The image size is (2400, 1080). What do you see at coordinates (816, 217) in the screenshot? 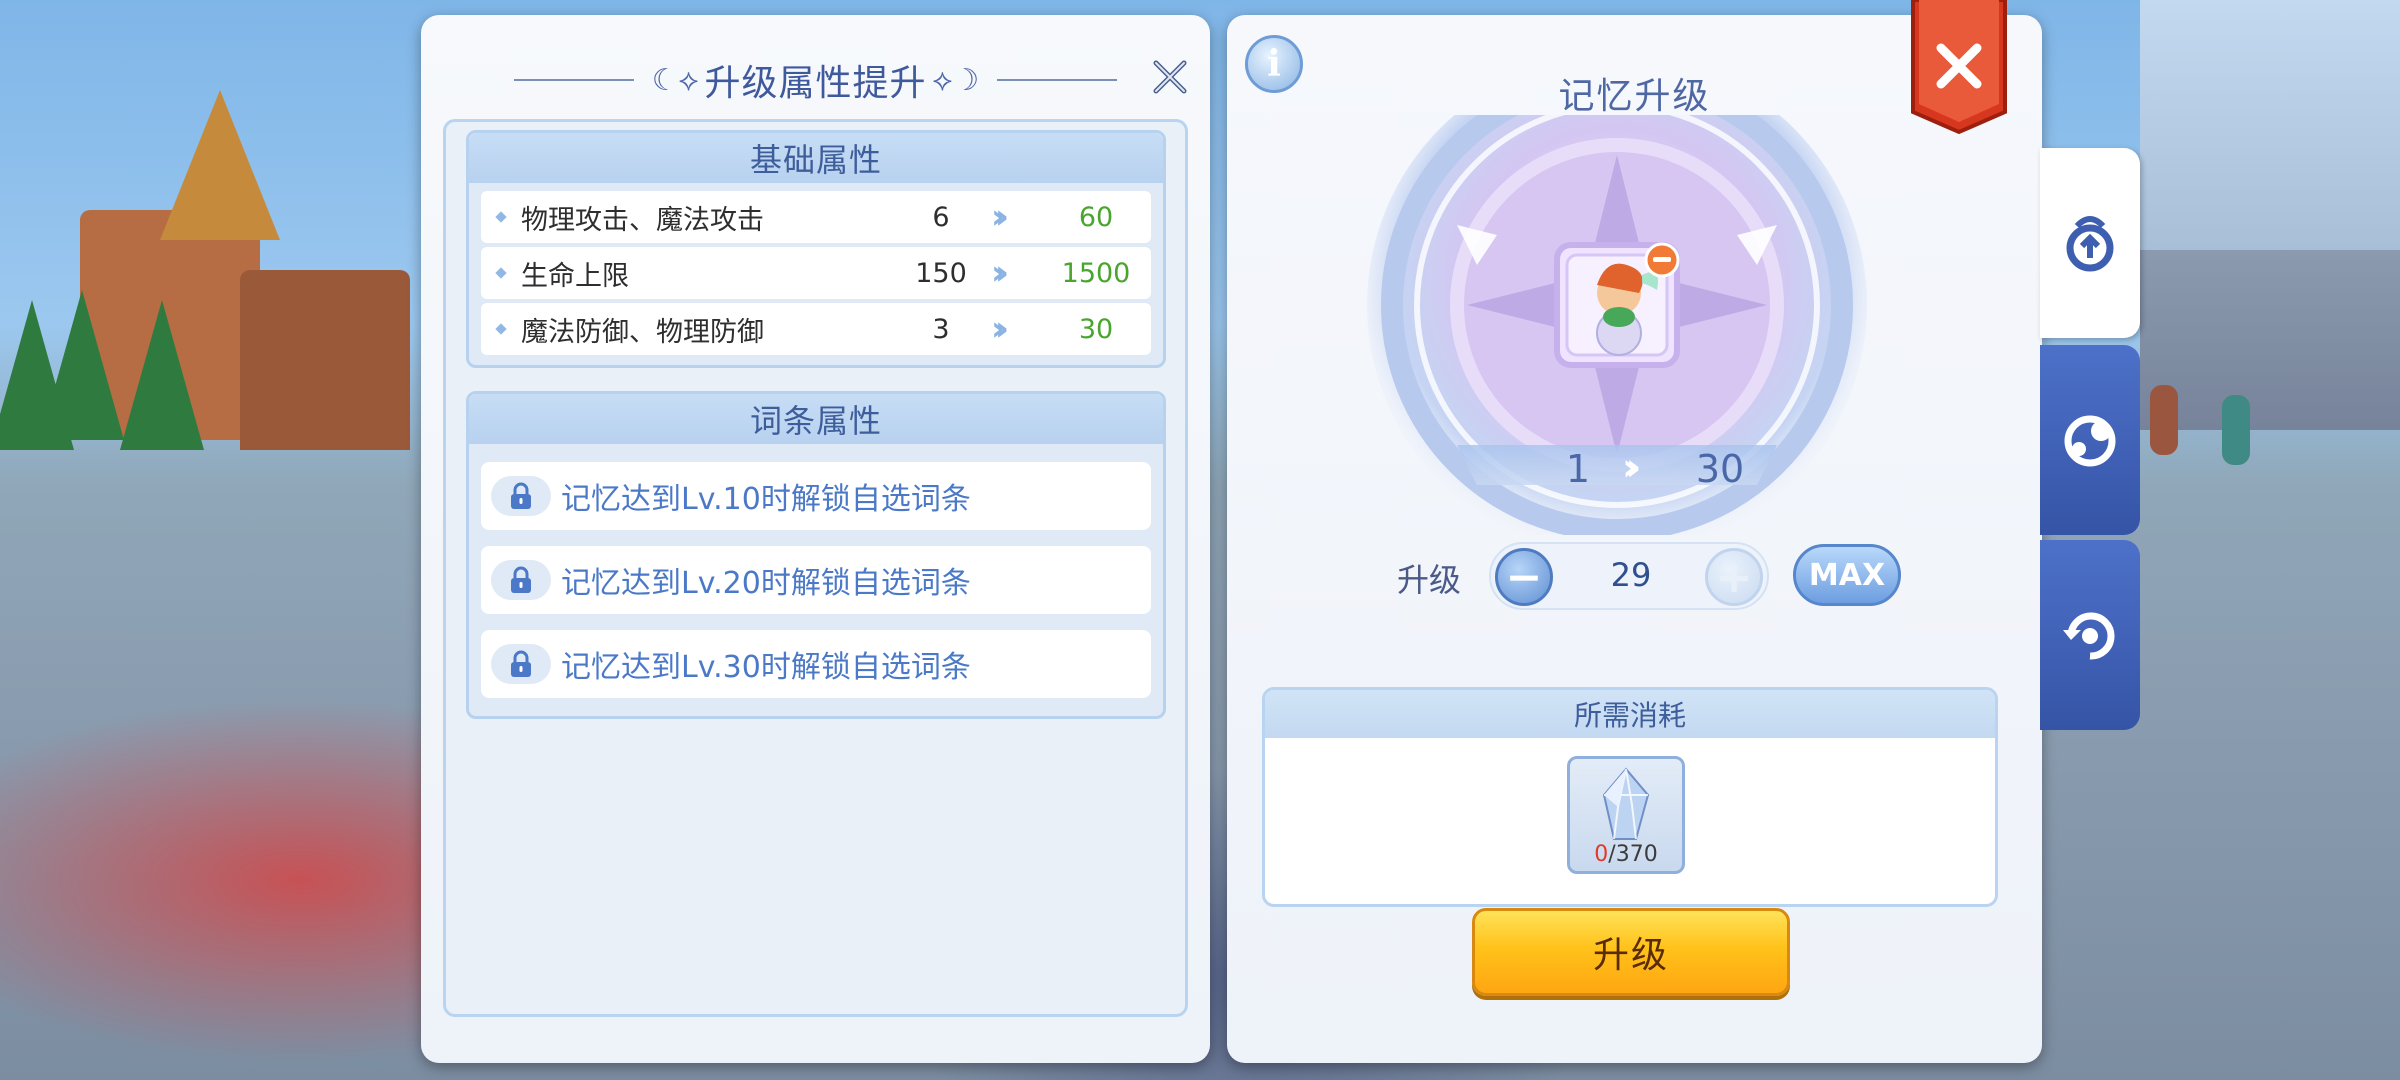
I see `attribute-row: 物理攻击、魔法攻击 6 ›› 60` at bounding box center [816, 217].